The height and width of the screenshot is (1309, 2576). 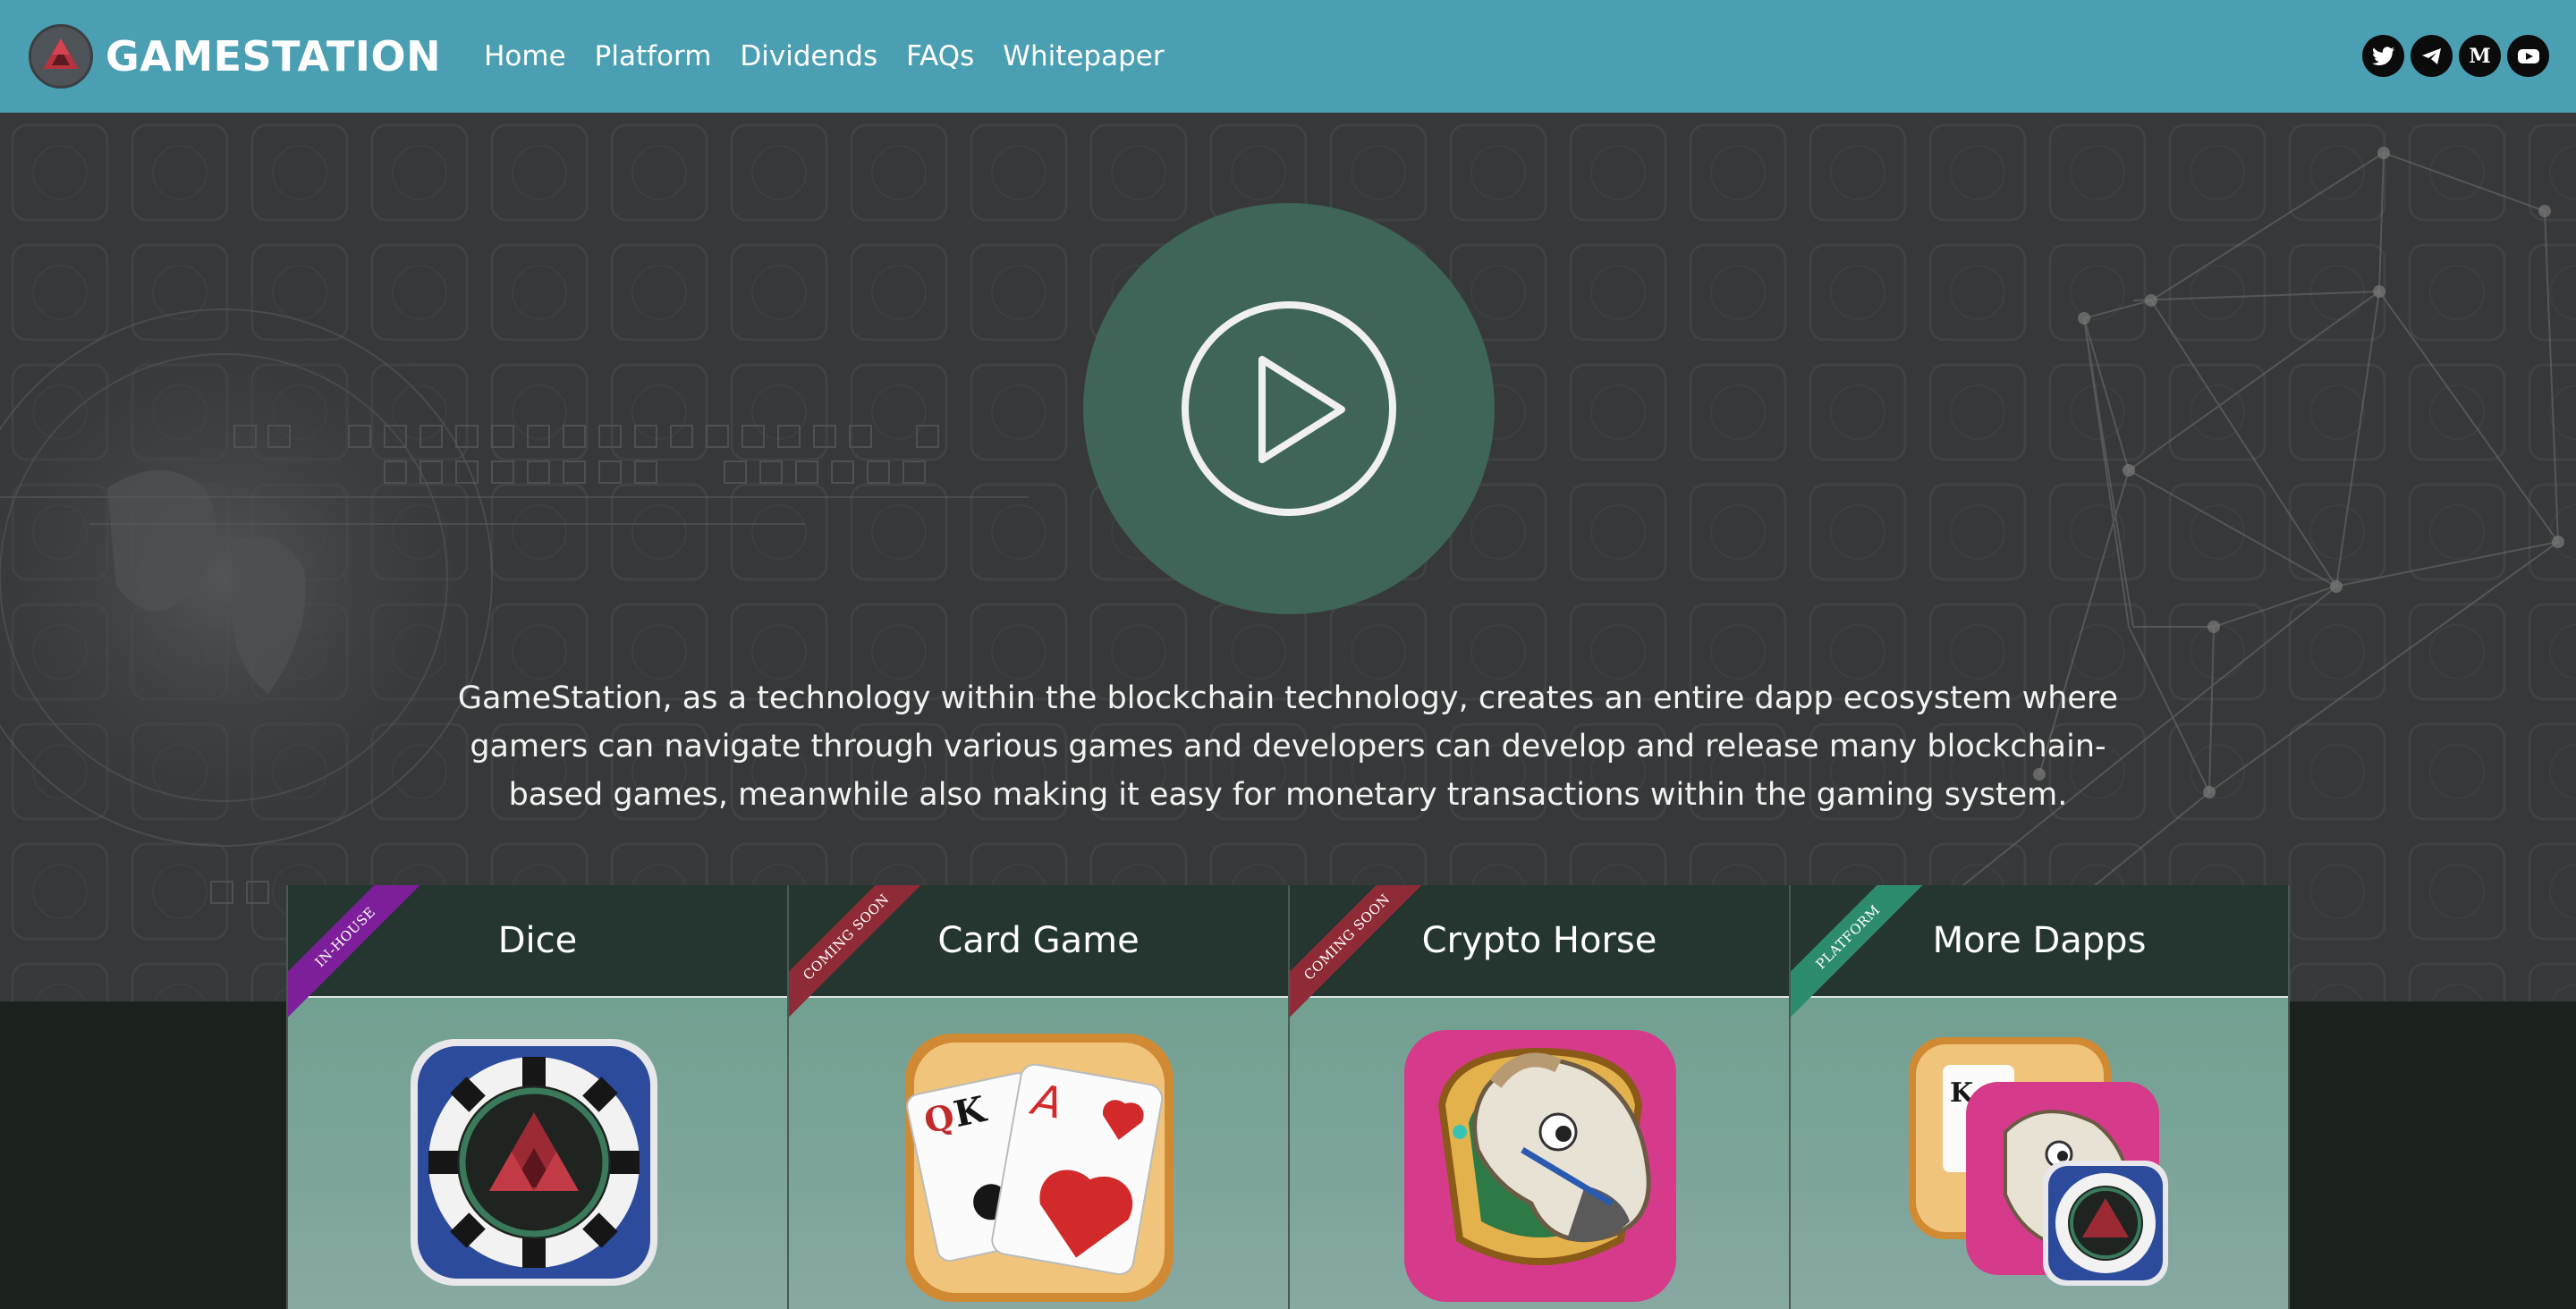 I want to click on card-card-game: Card Game COMING SOON Q K A, so click(x=1037, y=1097).